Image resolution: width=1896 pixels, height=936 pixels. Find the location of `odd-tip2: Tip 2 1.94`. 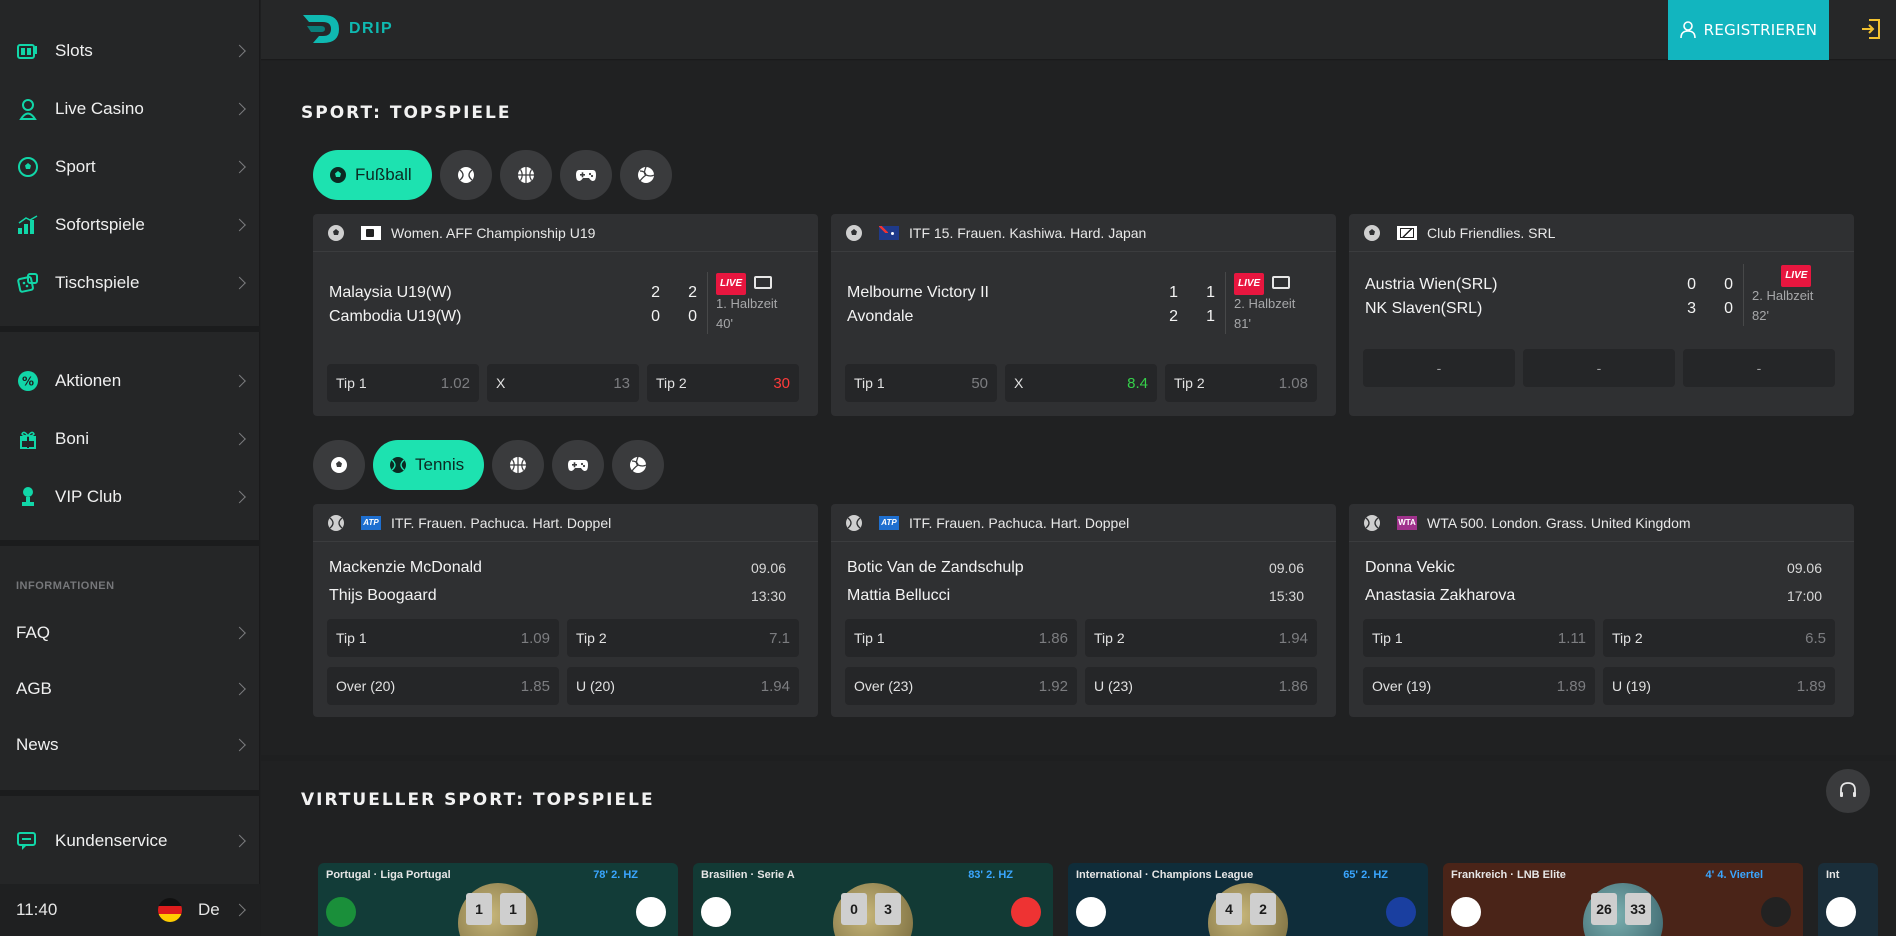

odd-tip2: Tip 2 1.94 is located at coordinates (1201, 638).